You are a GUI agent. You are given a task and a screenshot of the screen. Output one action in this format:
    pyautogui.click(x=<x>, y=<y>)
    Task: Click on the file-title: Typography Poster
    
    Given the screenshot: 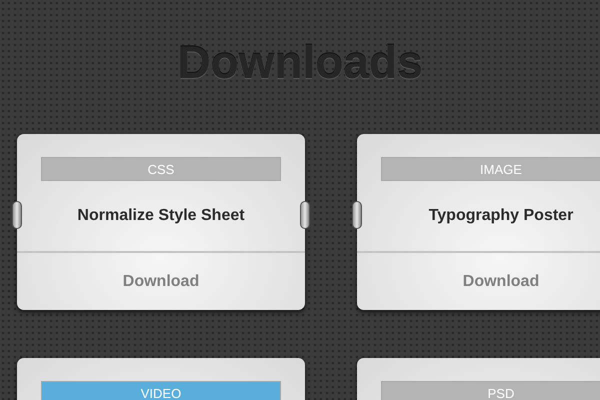 What is the action you would take?
    pyautogui.click(x=501, y=216)
    